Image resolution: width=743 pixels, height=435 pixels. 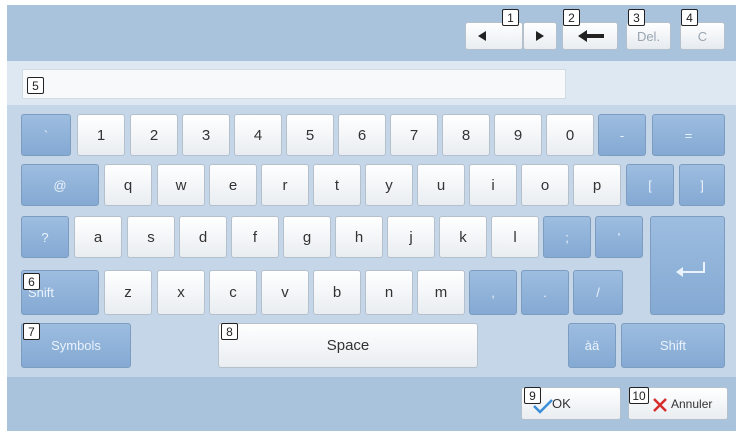 I want to click on key-0: 0, so click(x=570, y=135).